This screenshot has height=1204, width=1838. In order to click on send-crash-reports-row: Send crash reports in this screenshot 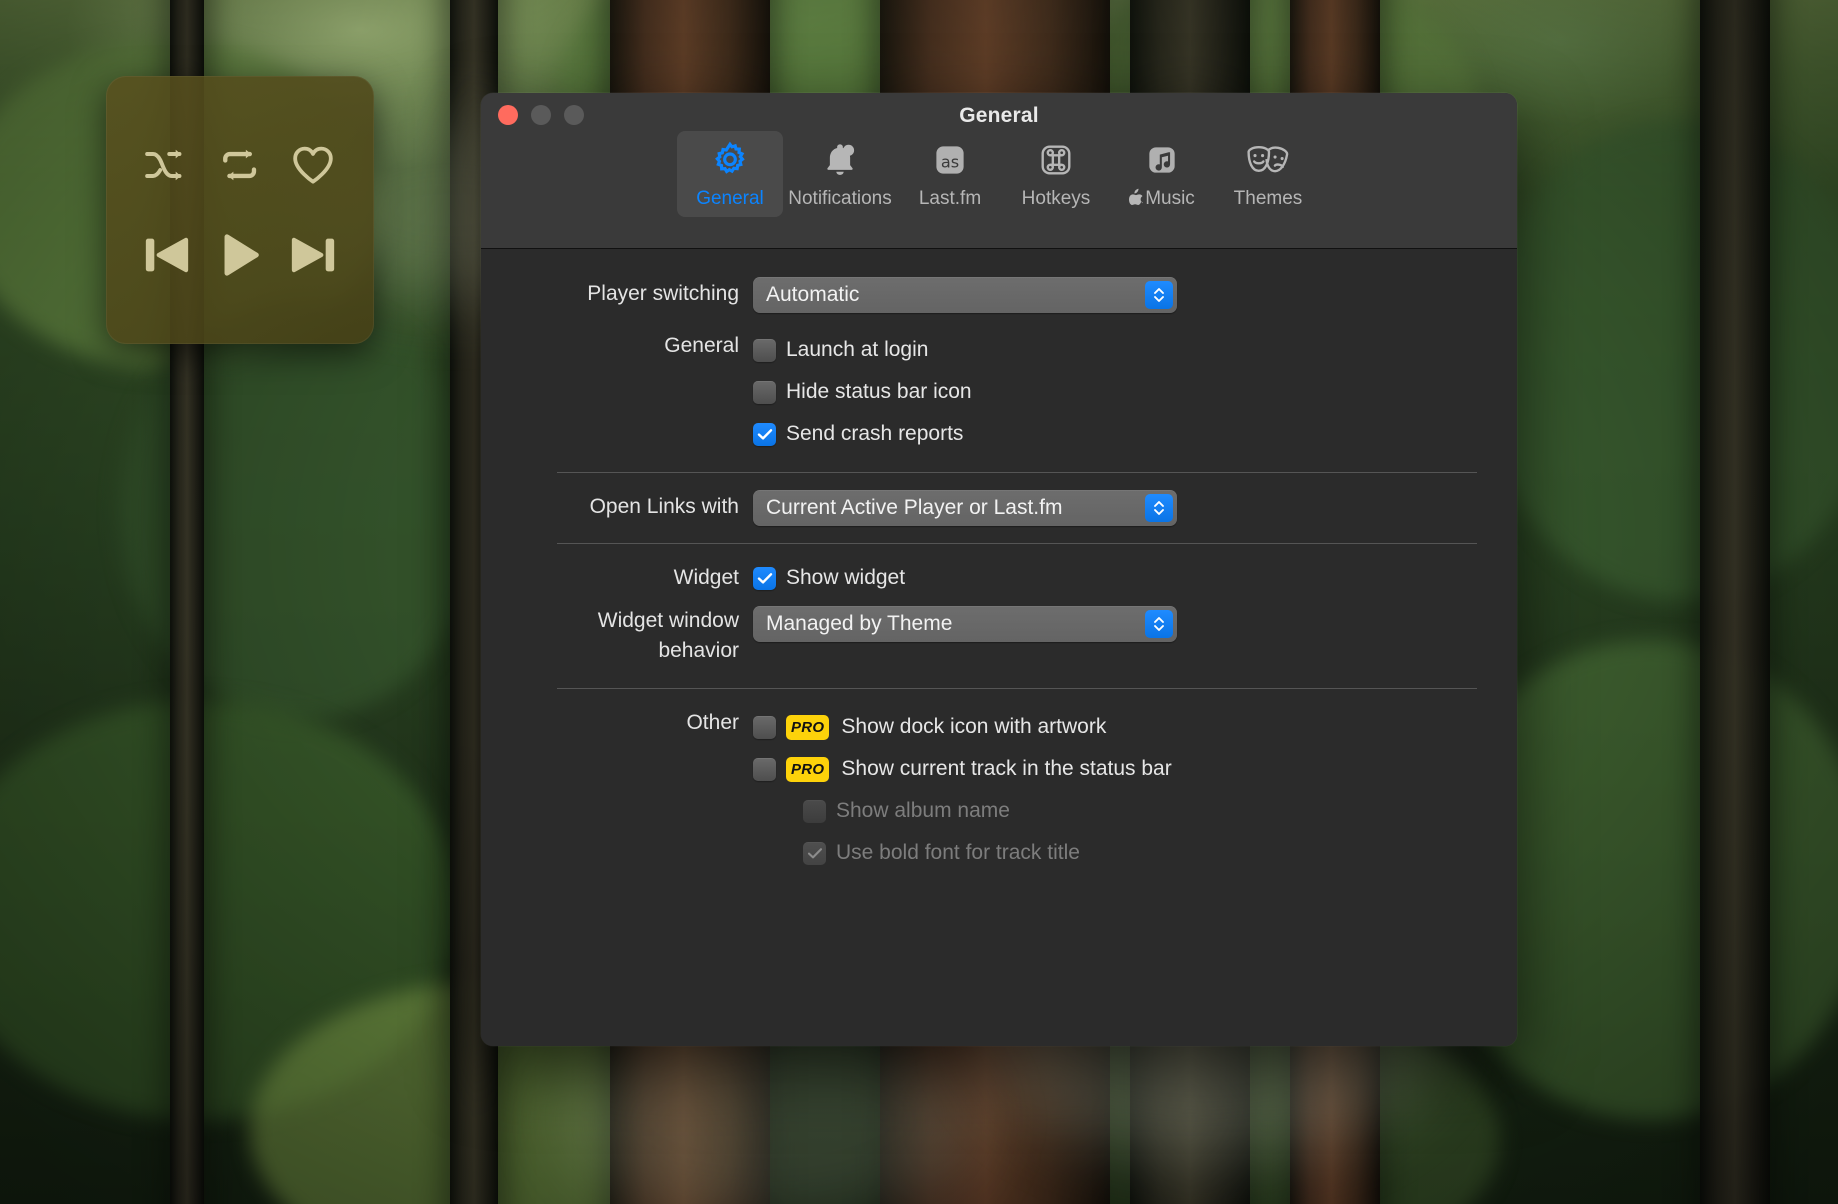, I will do `click(1115, 434)`.